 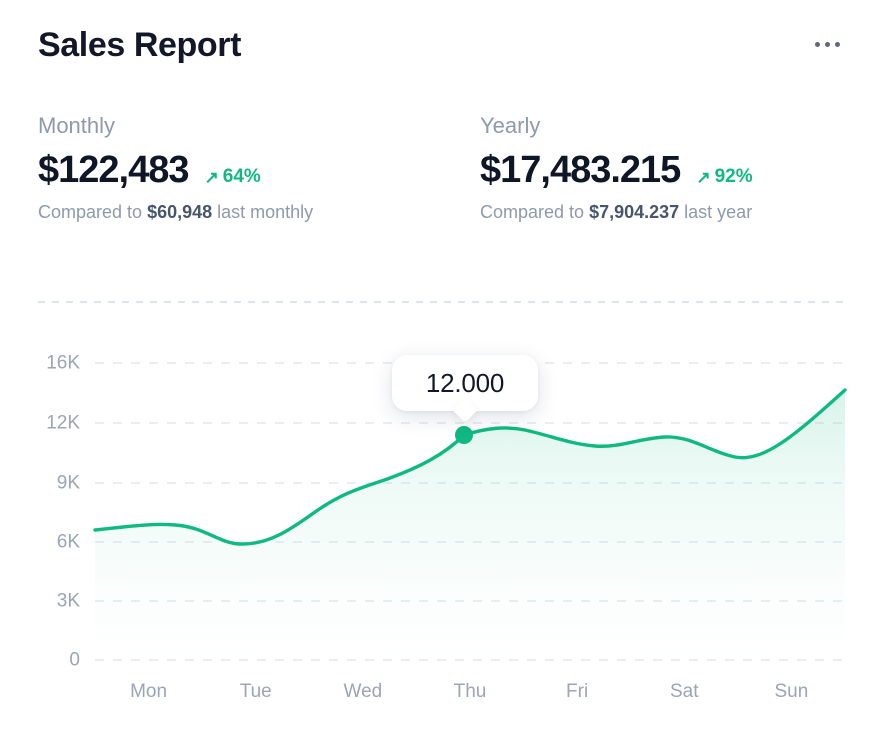 I want to click on stat-monthly-delta-value: 64%, so click(x=241, y=176).